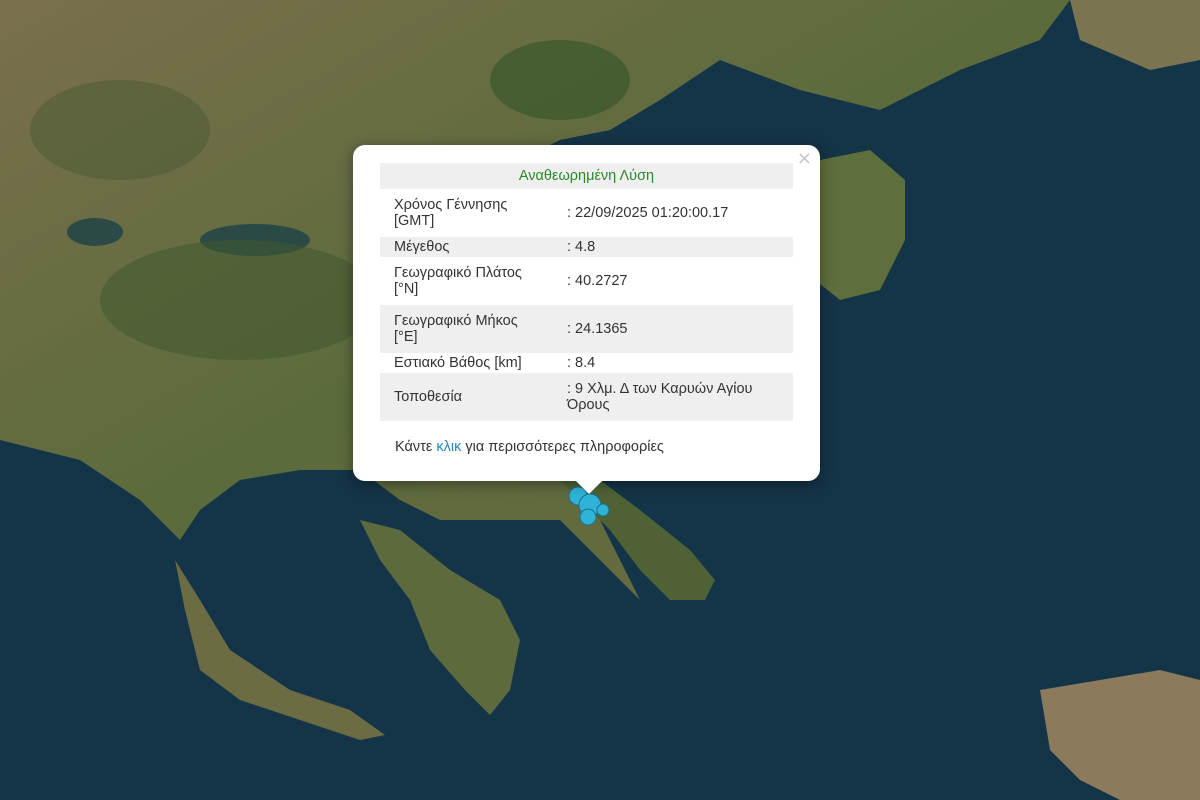 Image resolution: width=1200 pixels, height=800 pixels. What do you see at coordinates (648, 213) in the screenshot?
I see `row-value: : 22/09/2025 01:20:00.17` at bounding box center [648, 213].